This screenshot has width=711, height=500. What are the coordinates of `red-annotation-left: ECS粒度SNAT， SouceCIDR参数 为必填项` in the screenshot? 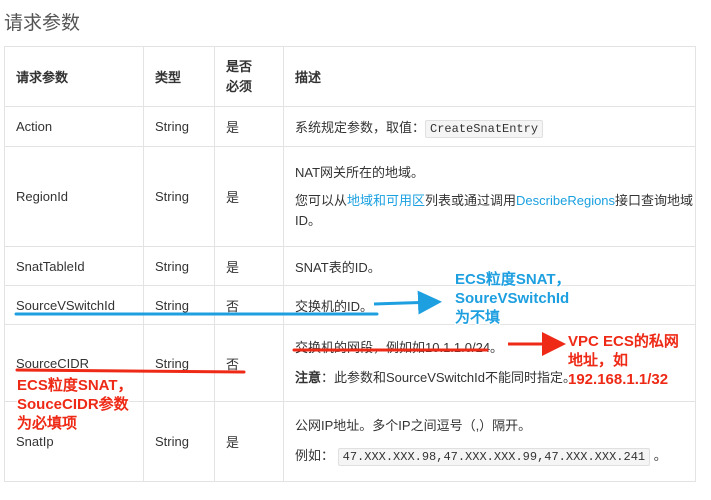 It's located at (75, 404).